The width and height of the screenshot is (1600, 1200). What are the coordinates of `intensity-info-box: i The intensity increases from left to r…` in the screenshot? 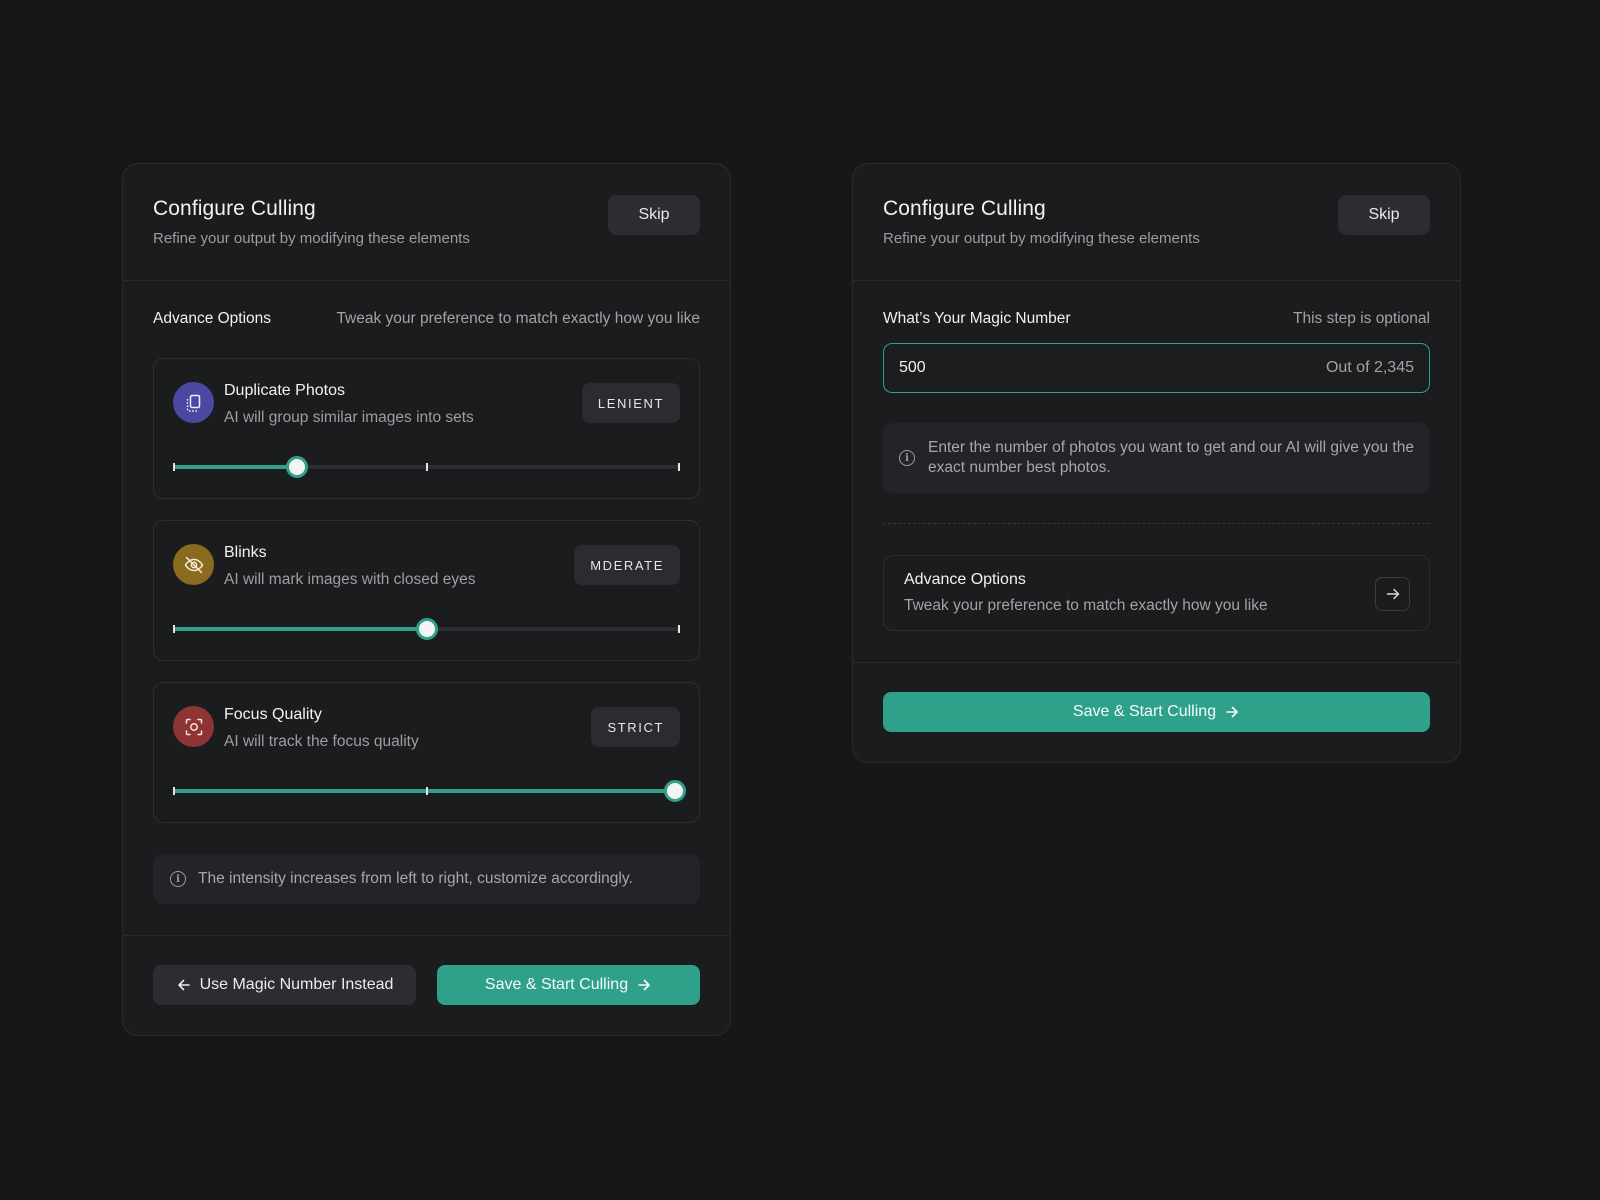 It's located at (426, 879).